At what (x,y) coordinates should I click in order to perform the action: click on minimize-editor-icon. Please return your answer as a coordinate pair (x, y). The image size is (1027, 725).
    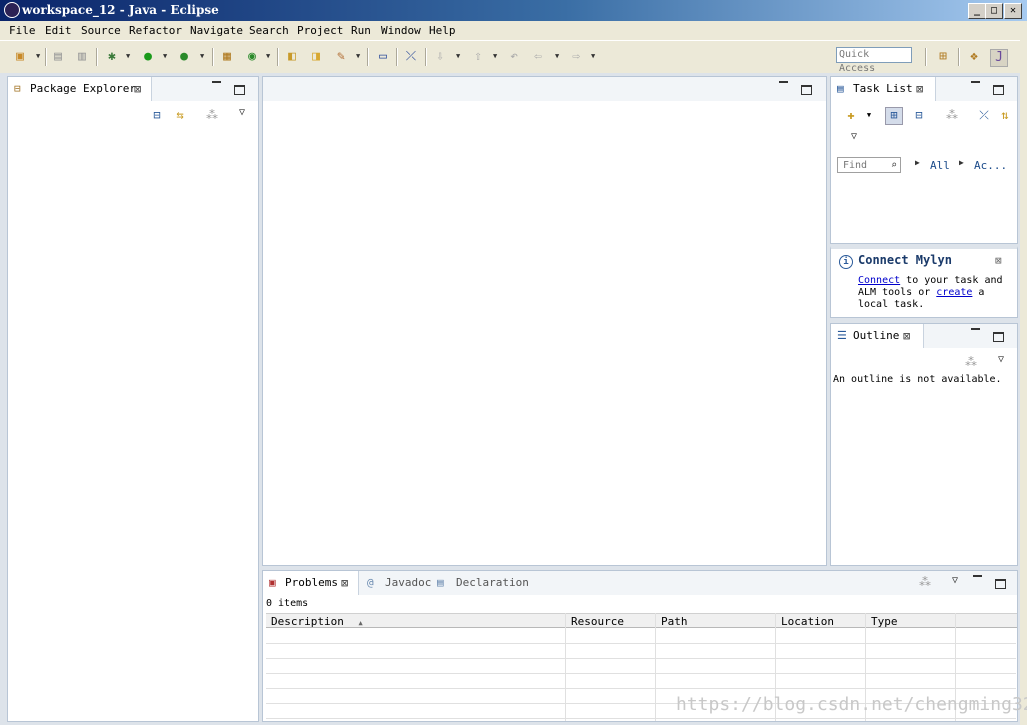
    Looking at the image, I should click on (783, 86).